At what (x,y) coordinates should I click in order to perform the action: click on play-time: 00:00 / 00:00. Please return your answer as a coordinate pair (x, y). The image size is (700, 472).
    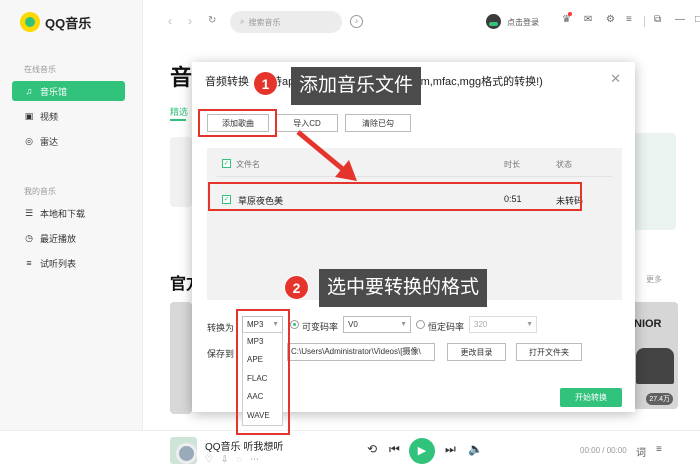
    Looking at the image, I should click on (603, 450).